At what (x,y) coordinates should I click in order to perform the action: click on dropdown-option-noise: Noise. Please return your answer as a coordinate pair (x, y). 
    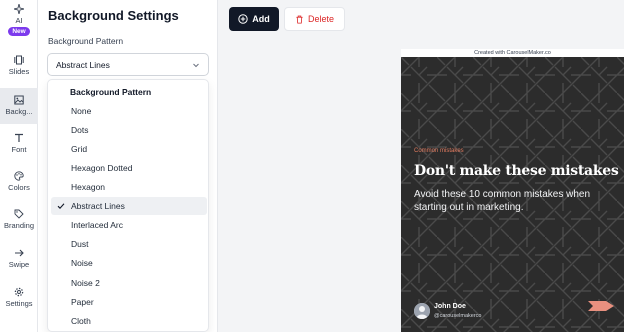
    Looking at the image, I should click on (129, 263).